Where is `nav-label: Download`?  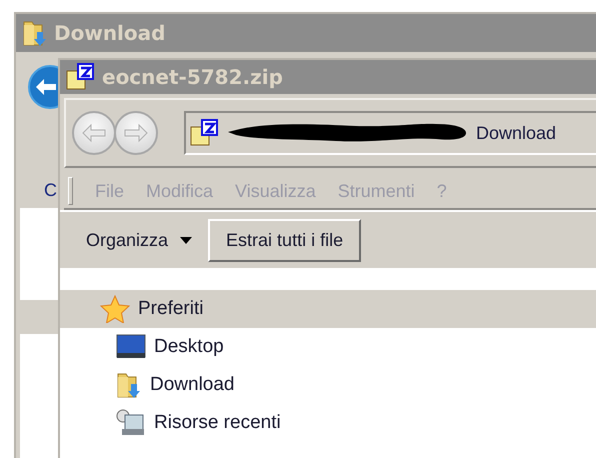 nav-label: Download is located at coordinates (192, 385).